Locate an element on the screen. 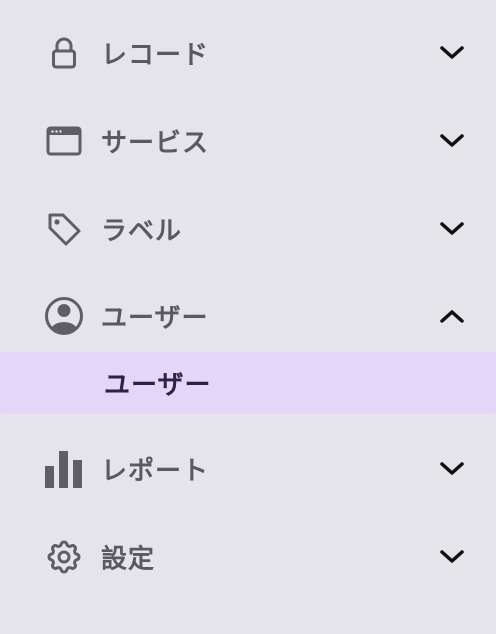  chevron-up-icon is located at coordinates (452, 316).